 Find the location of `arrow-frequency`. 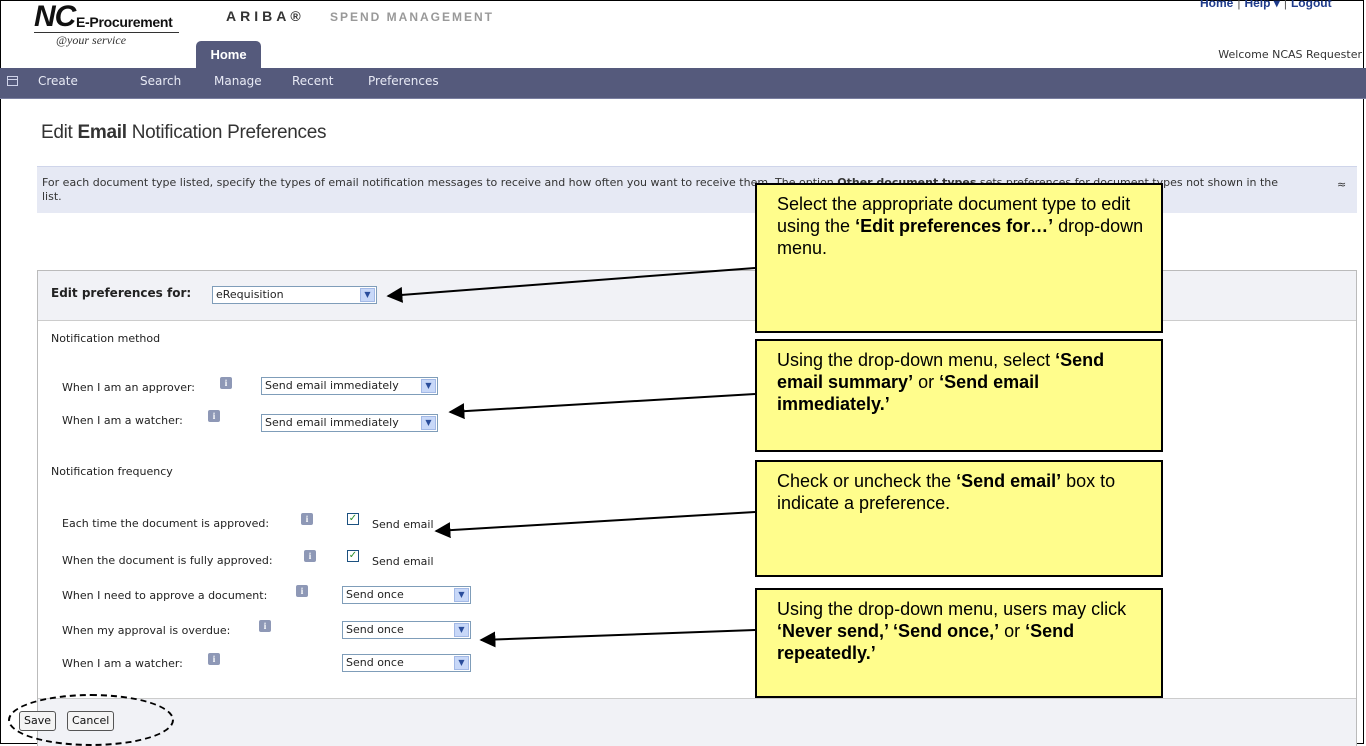

arrow-frequency is located at coordinates (617, 638).